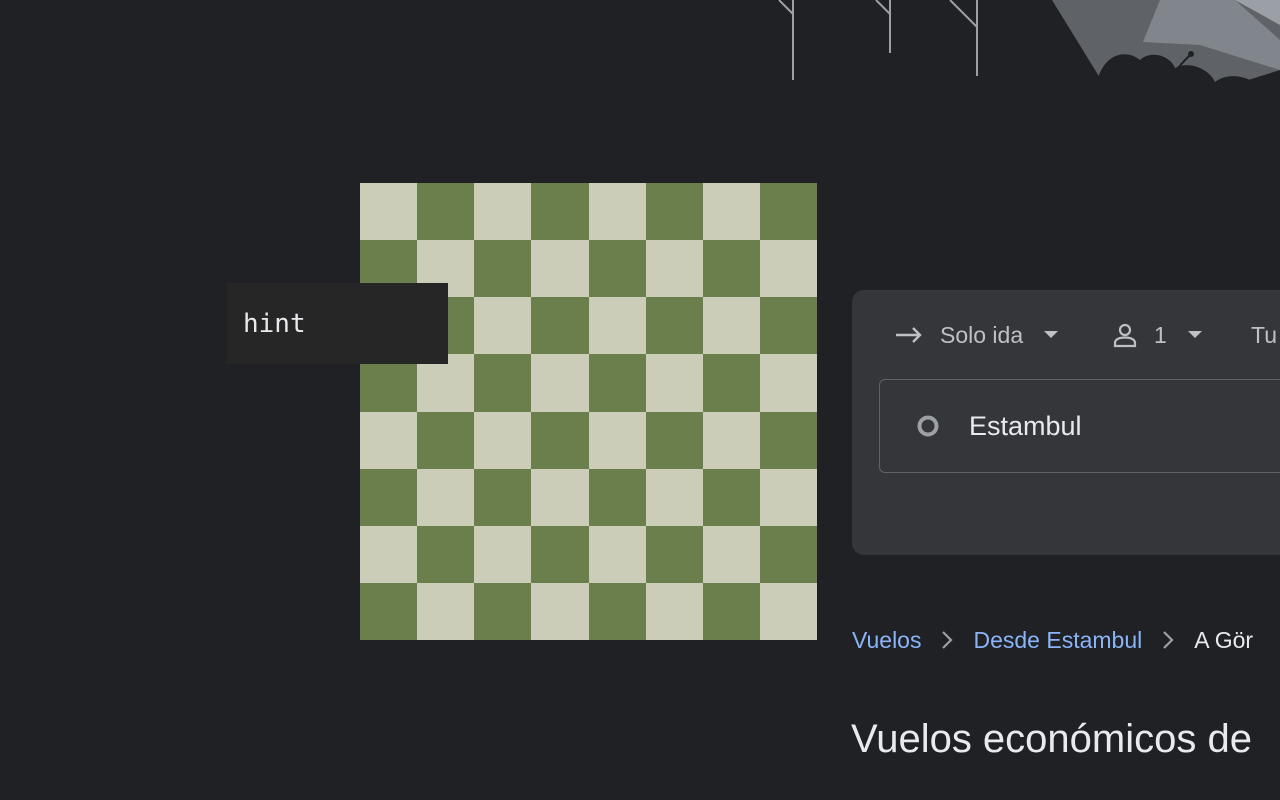 This screenshot has height=800, width=1280. Describe the element at coordinates (886, 640) in the screenshot. I see `breadcrumb-flights-link: Vuelos` at that location.